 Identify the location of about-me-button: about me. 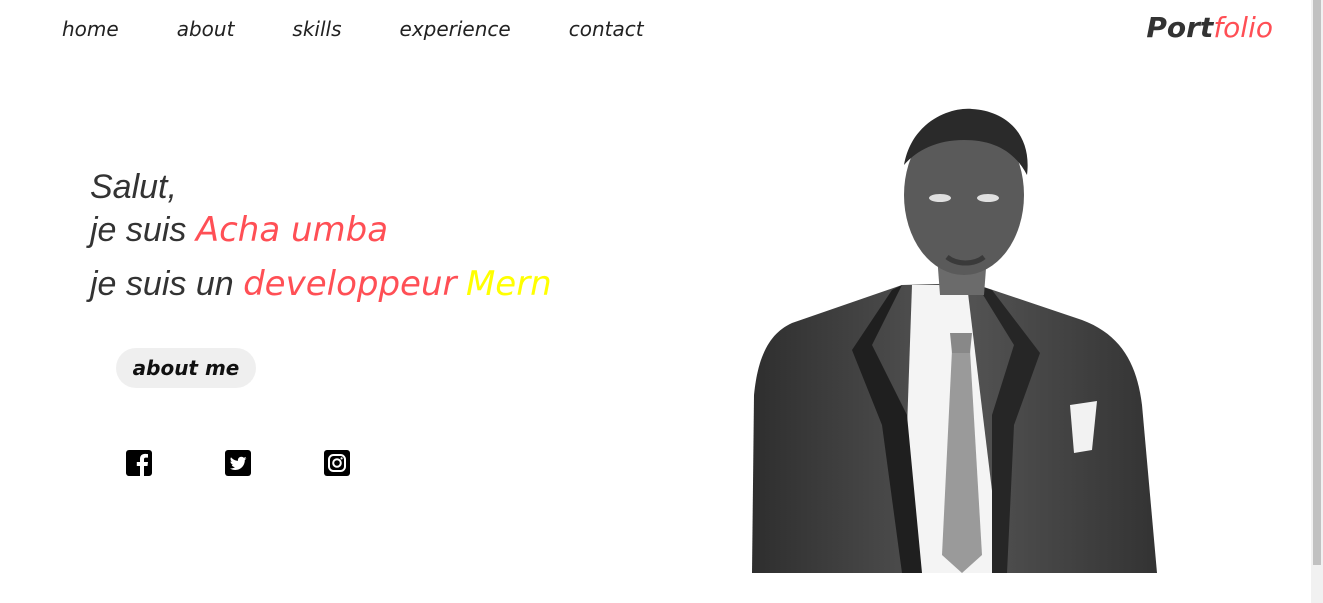
(186, 368).